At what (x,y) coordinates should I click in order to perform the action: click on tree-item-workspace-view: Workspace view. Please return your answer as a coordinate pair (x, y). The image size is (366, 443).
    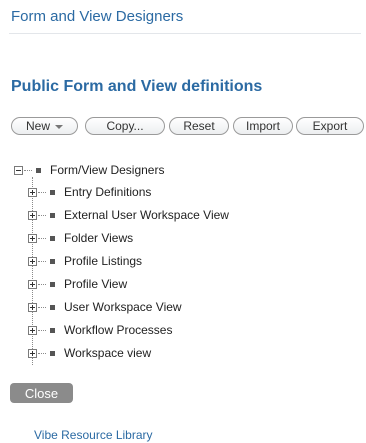
    Looking at the image, I should click on (89, 353).